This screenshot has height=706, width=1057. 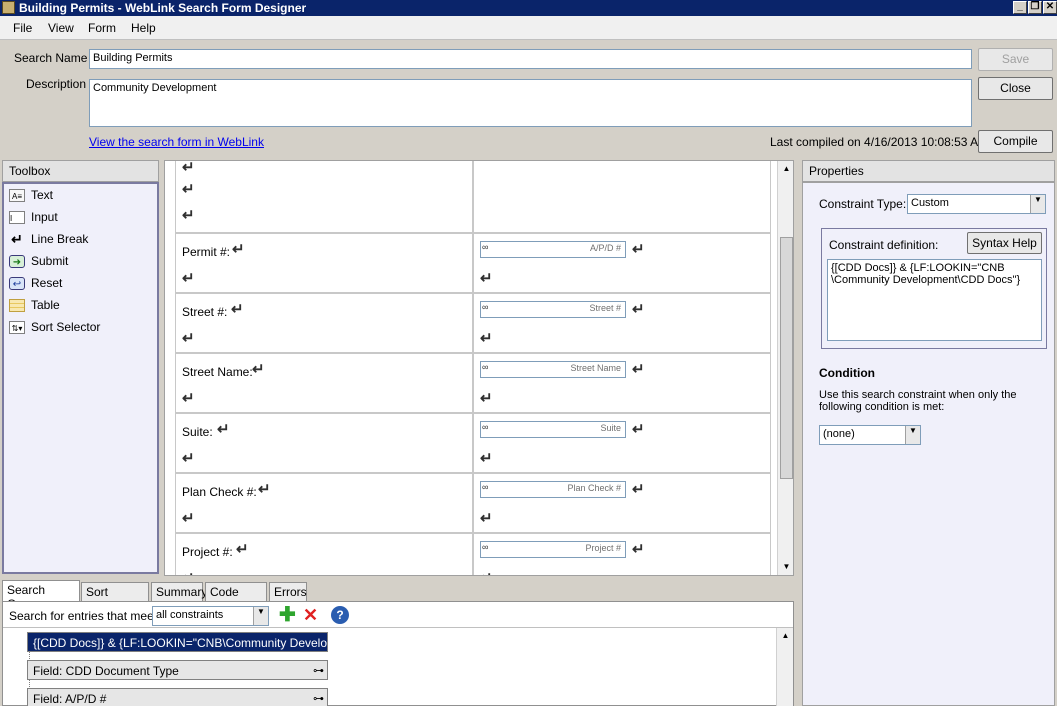 I want to click on suite-input: ∞ Suite, so click(x=553, y=429).